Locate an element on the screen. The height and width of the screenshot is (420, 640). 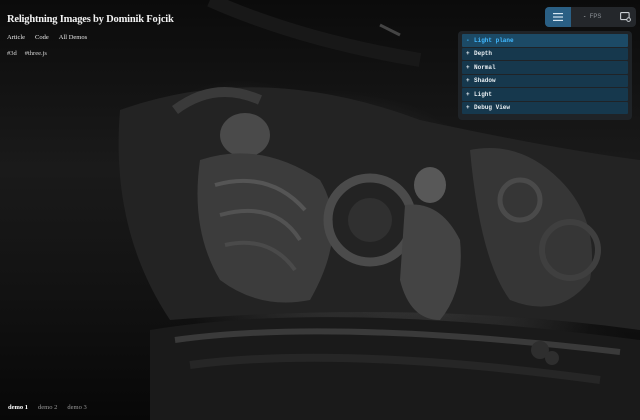
fps-unit: FPS is located at coordinates (595, 17).